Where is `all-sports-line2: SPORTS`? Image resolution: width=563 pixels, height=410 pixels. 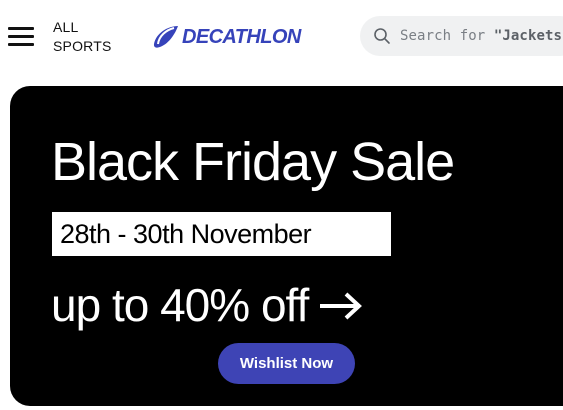
all-sports-line2: SPORTS is located at coordinates (82, 46).